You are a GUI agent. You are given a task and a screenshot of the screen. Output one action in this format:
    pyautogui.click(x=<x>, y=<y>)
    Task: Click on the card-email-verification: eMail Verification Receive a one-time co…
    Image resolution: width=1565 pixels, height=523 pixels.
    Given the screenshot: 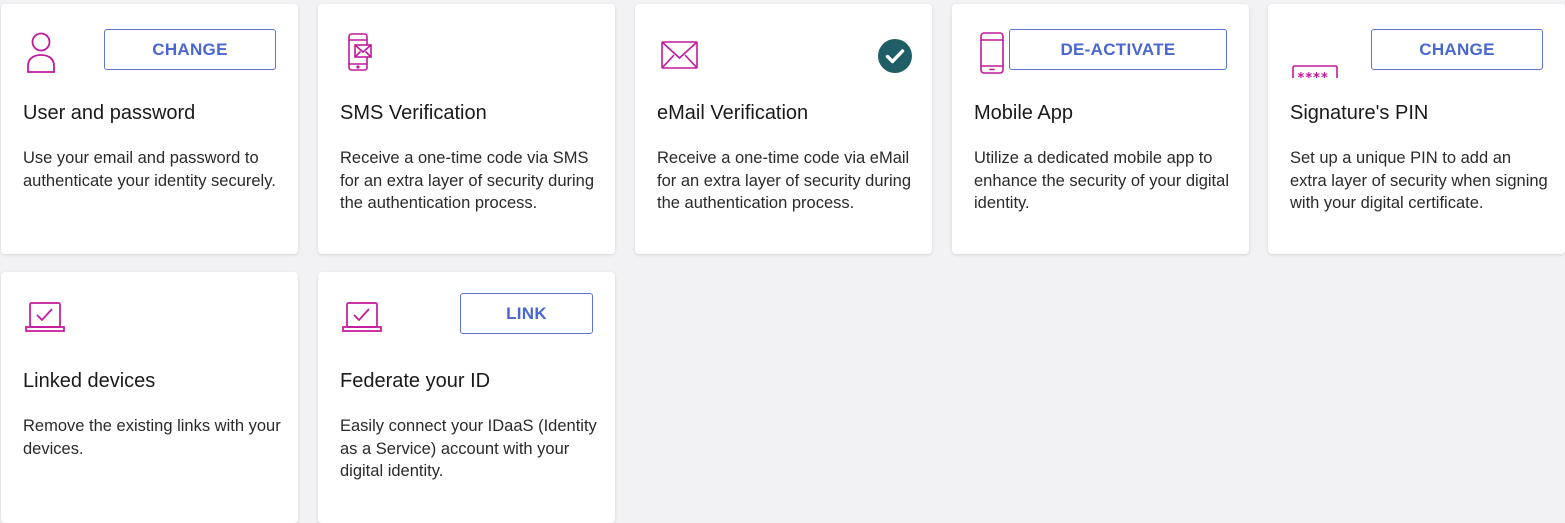 What is the action you would take?
    pyautogui.click(x=783, y=129)
    